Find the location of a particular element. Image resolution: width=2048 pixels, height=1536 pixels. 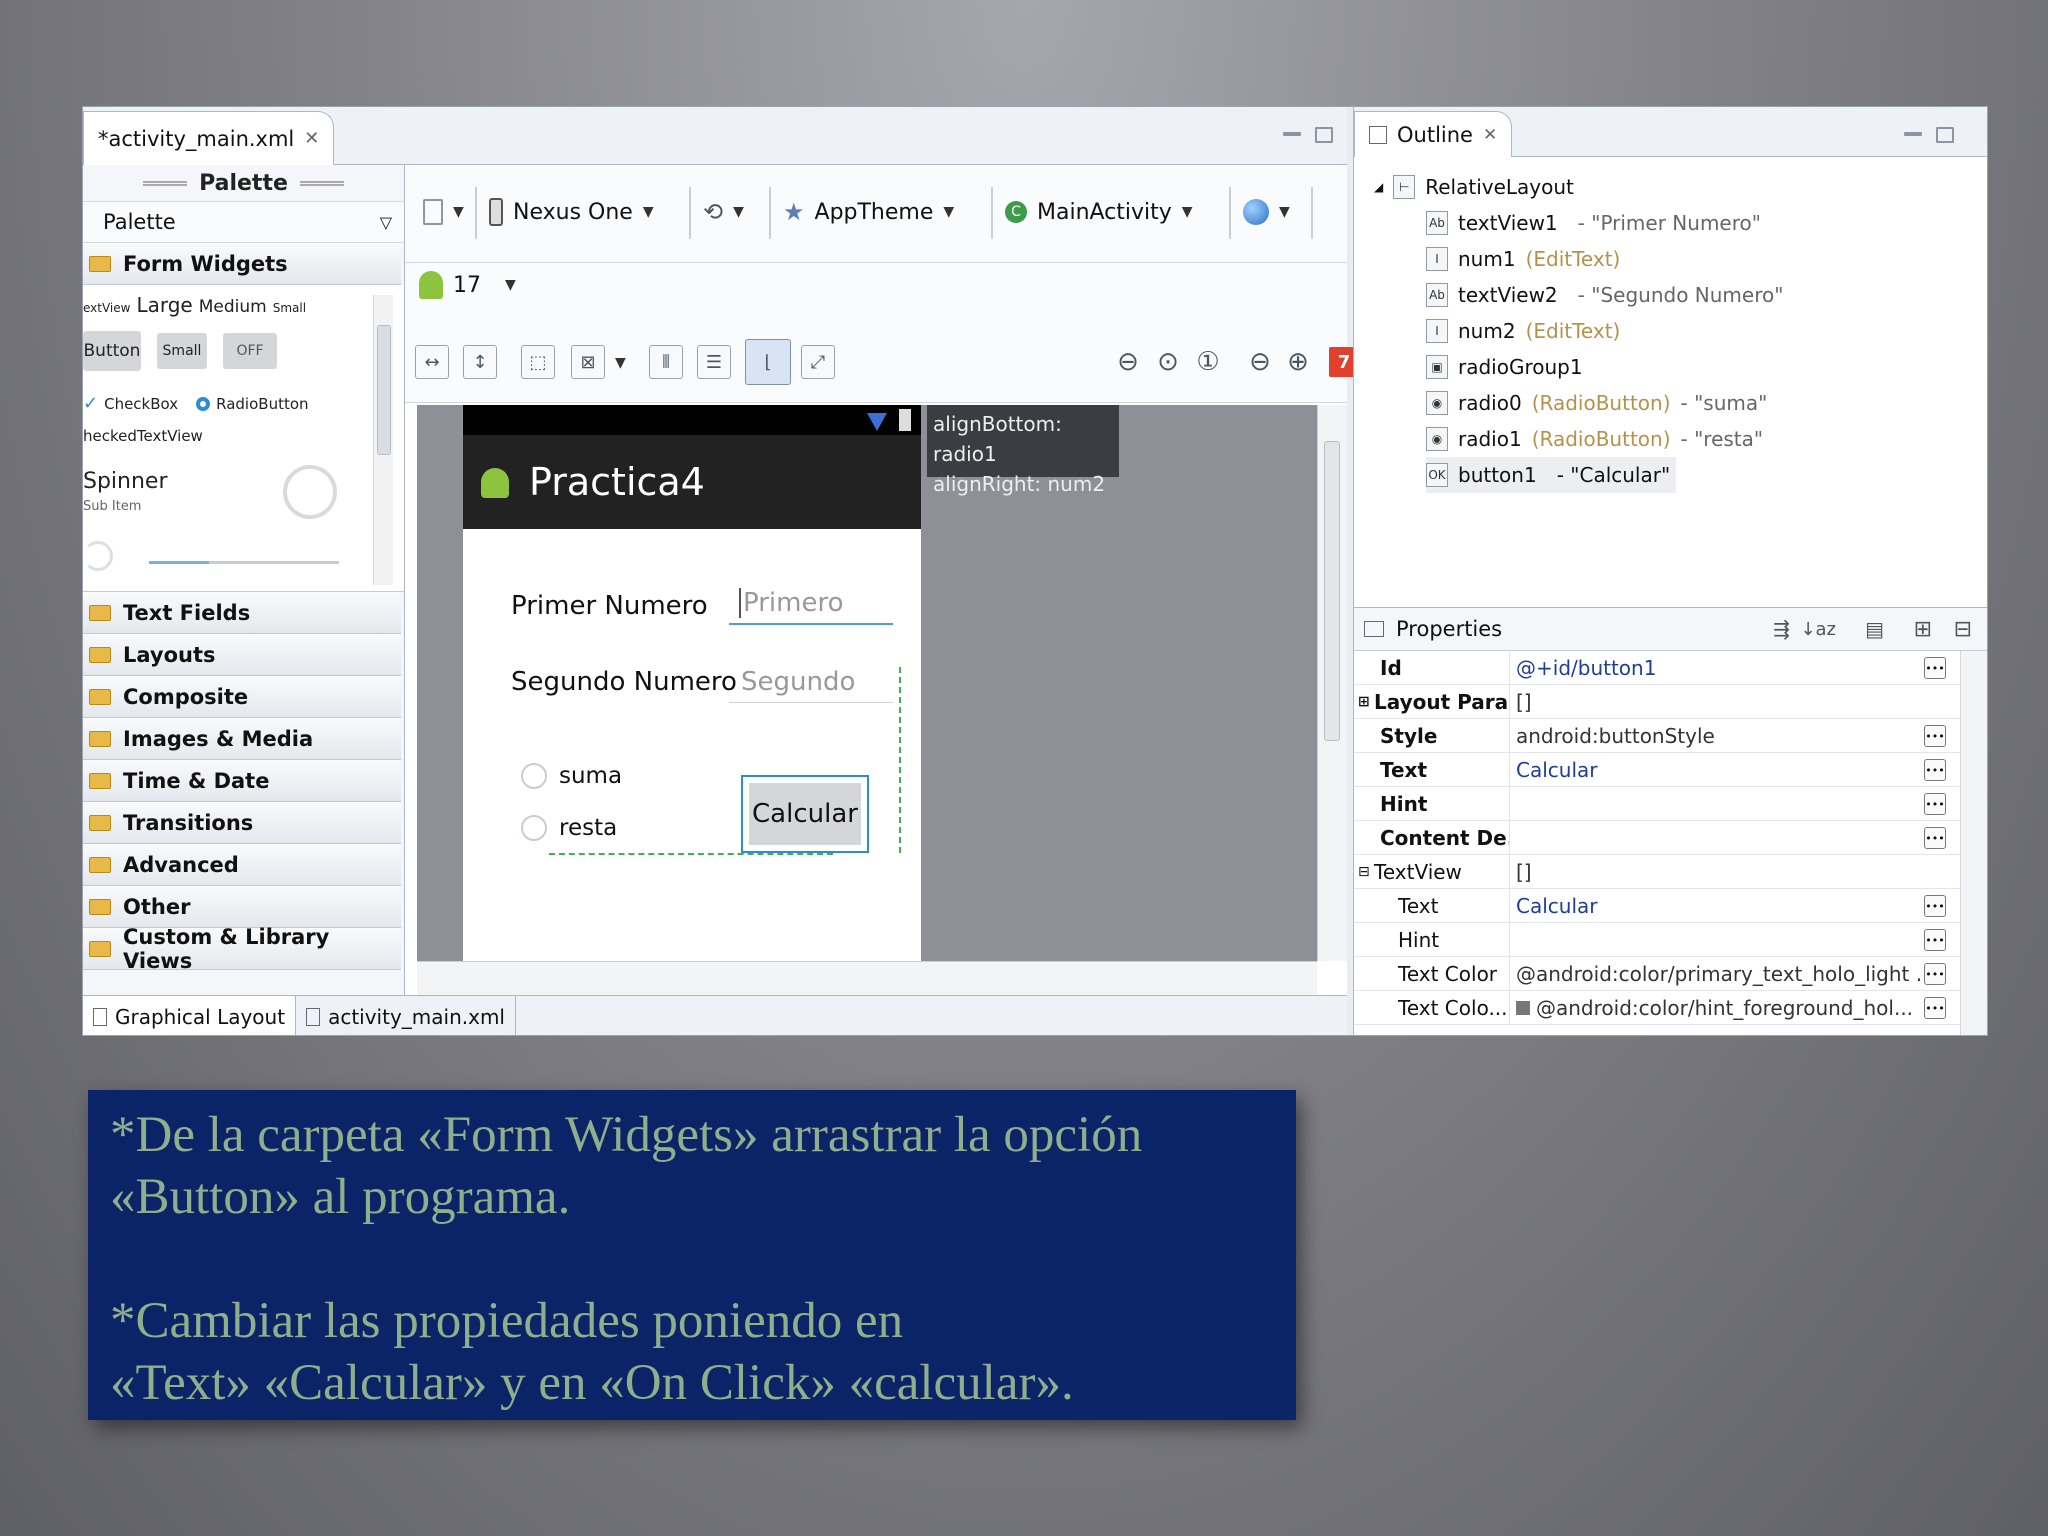

palette-dropdown: Palette ▽ is located at coordinates (243, 222).